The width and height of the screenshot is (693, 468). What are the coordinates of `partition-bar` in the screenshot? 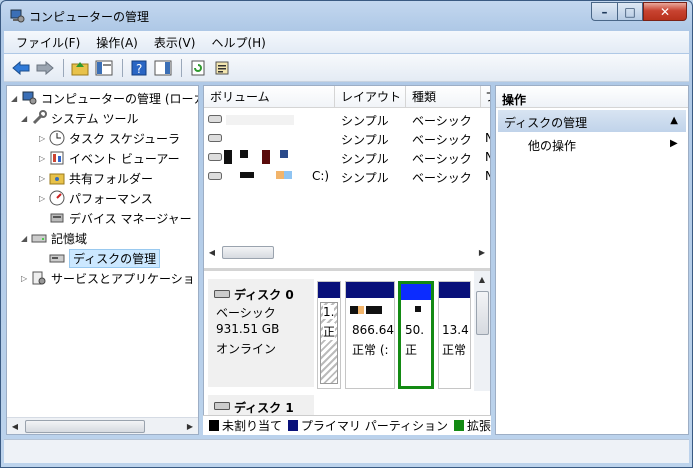 It's located at (370, 290).